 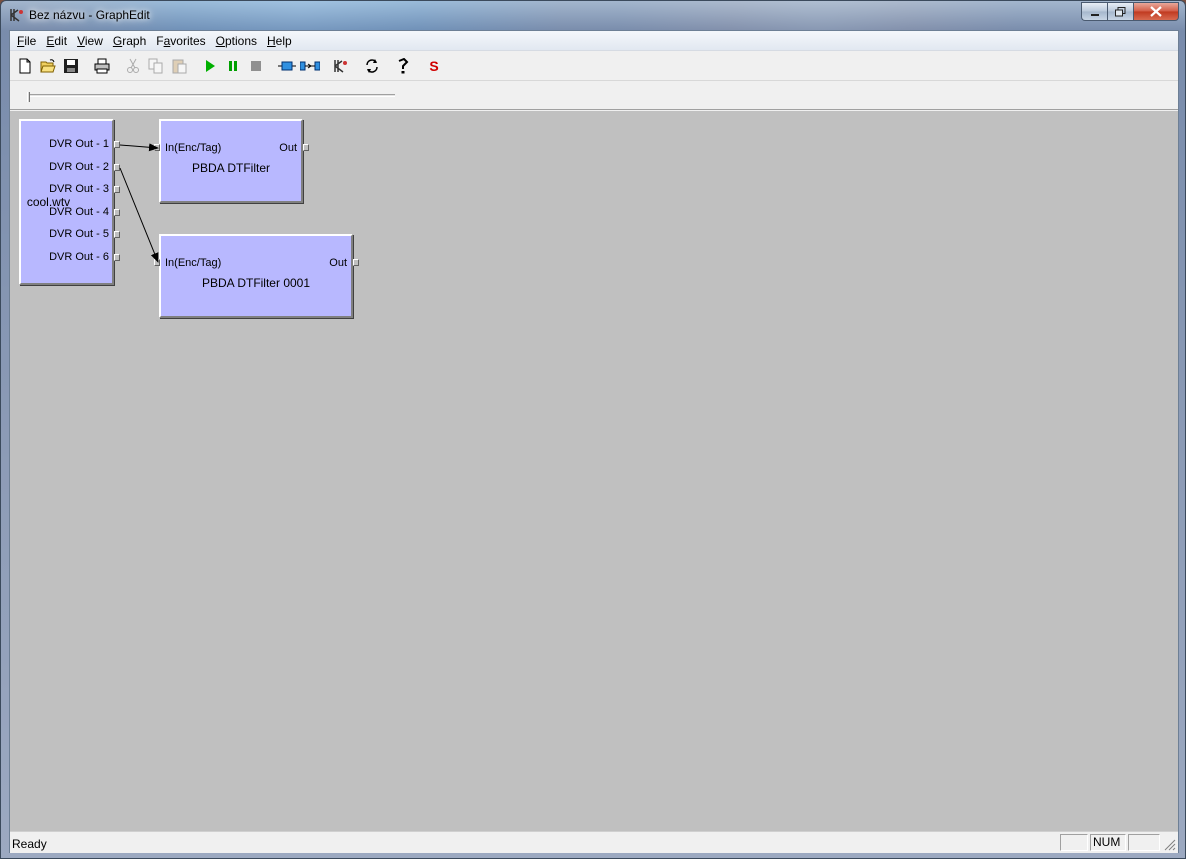 I want to click on copy-icon, so click(x=155, y=66).